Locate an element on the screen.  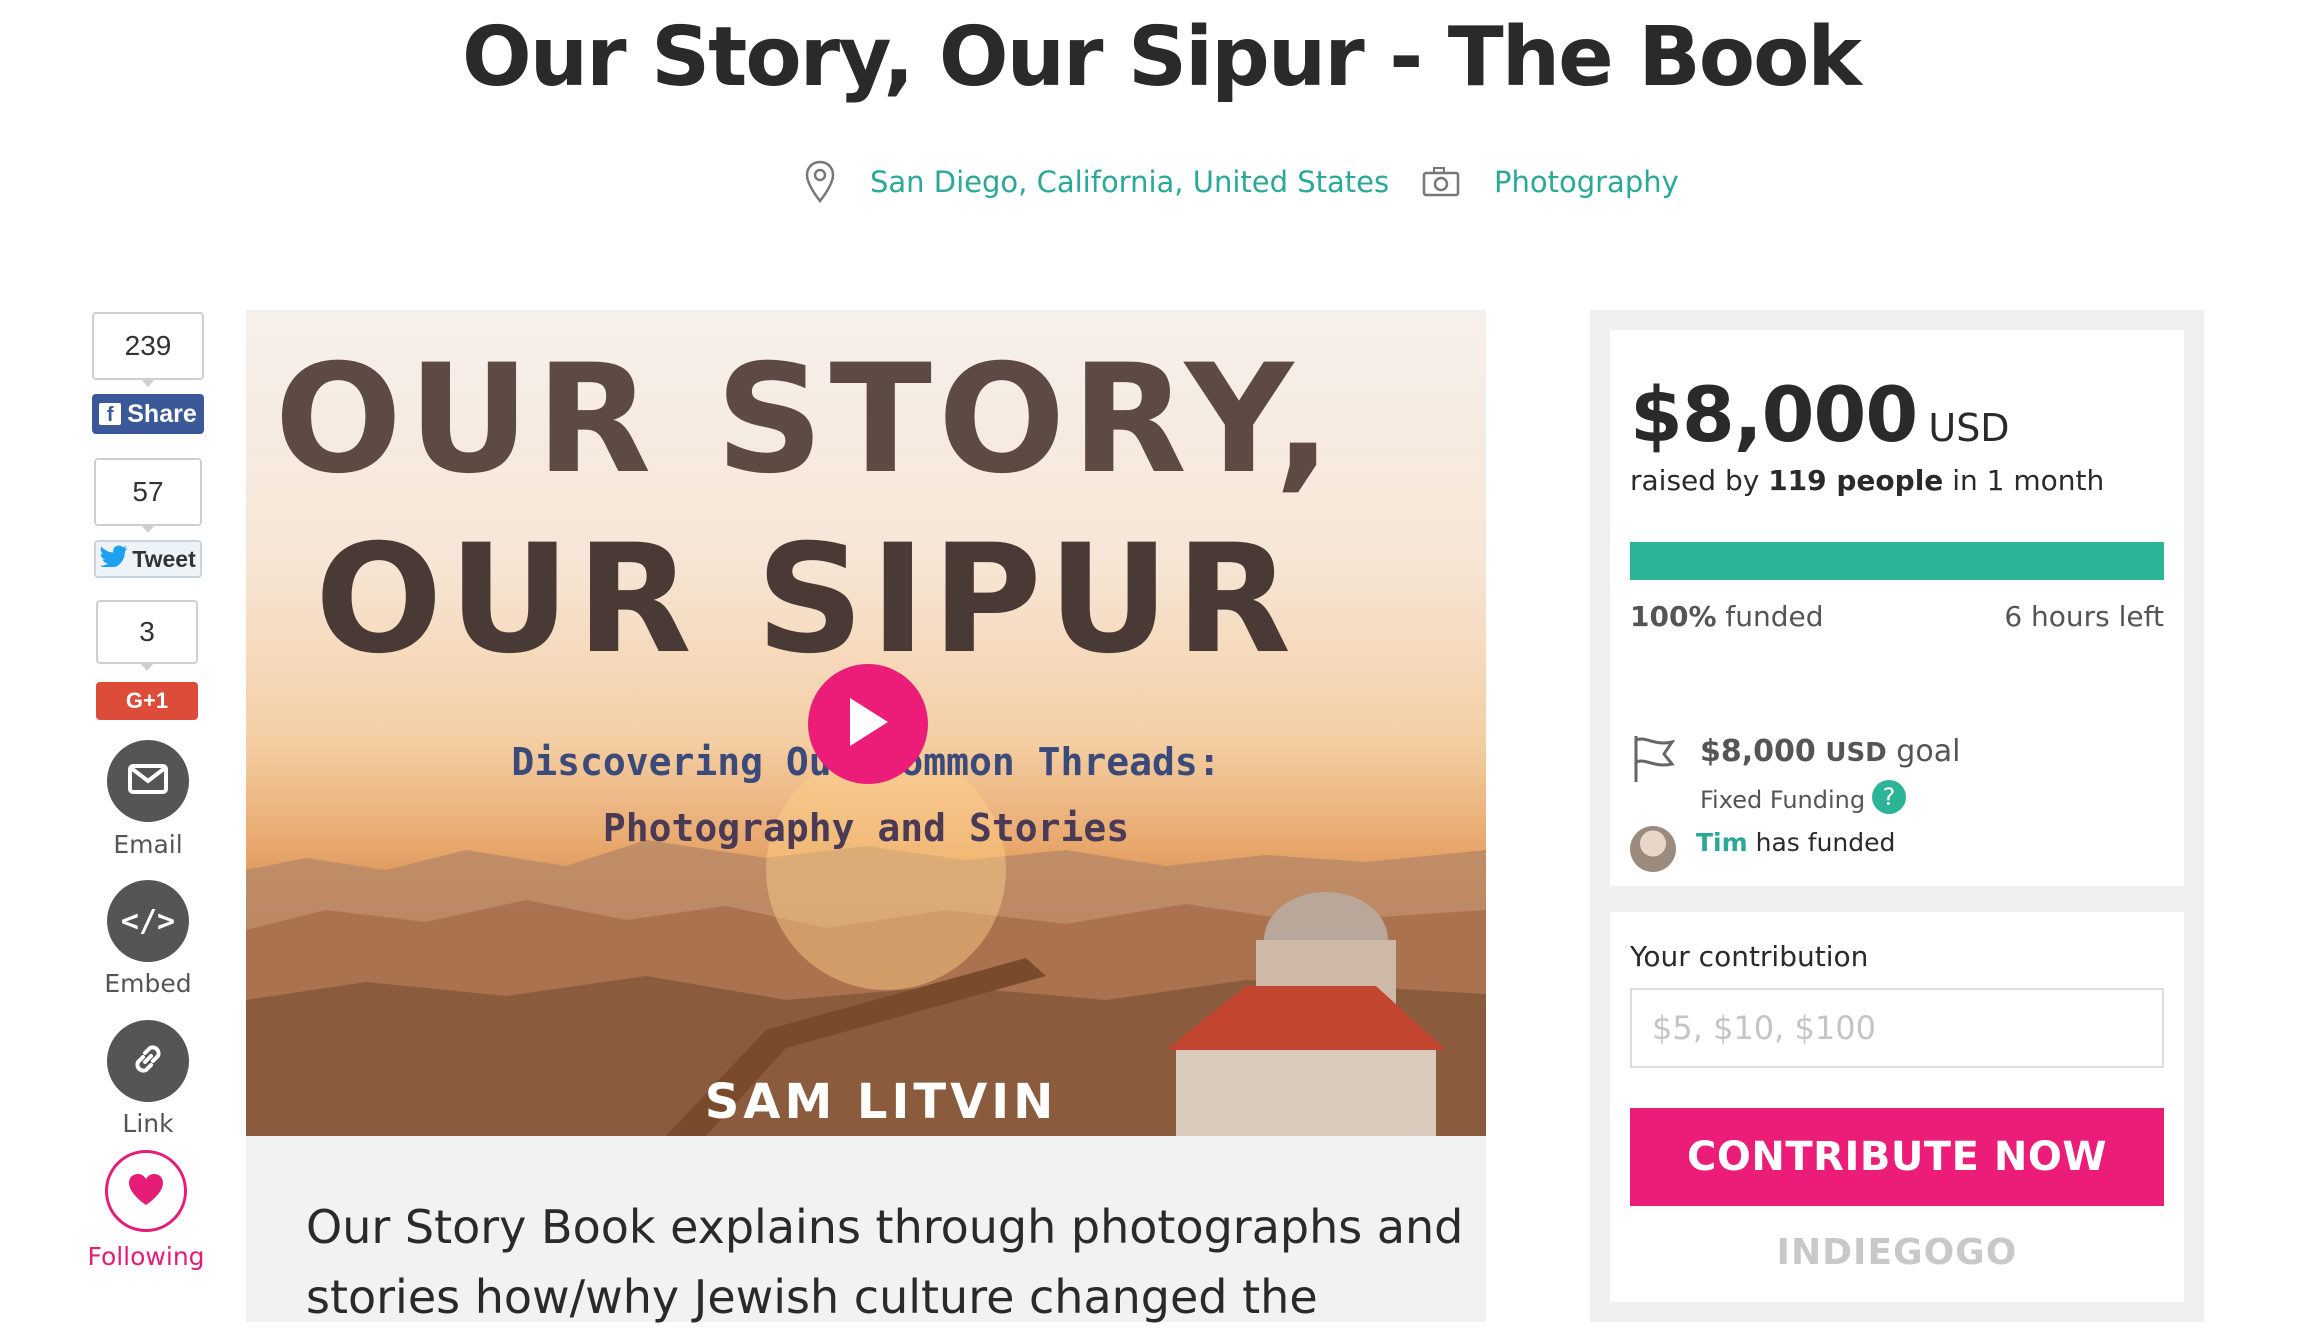
progress-fill is located at coordinates (1897, 561).